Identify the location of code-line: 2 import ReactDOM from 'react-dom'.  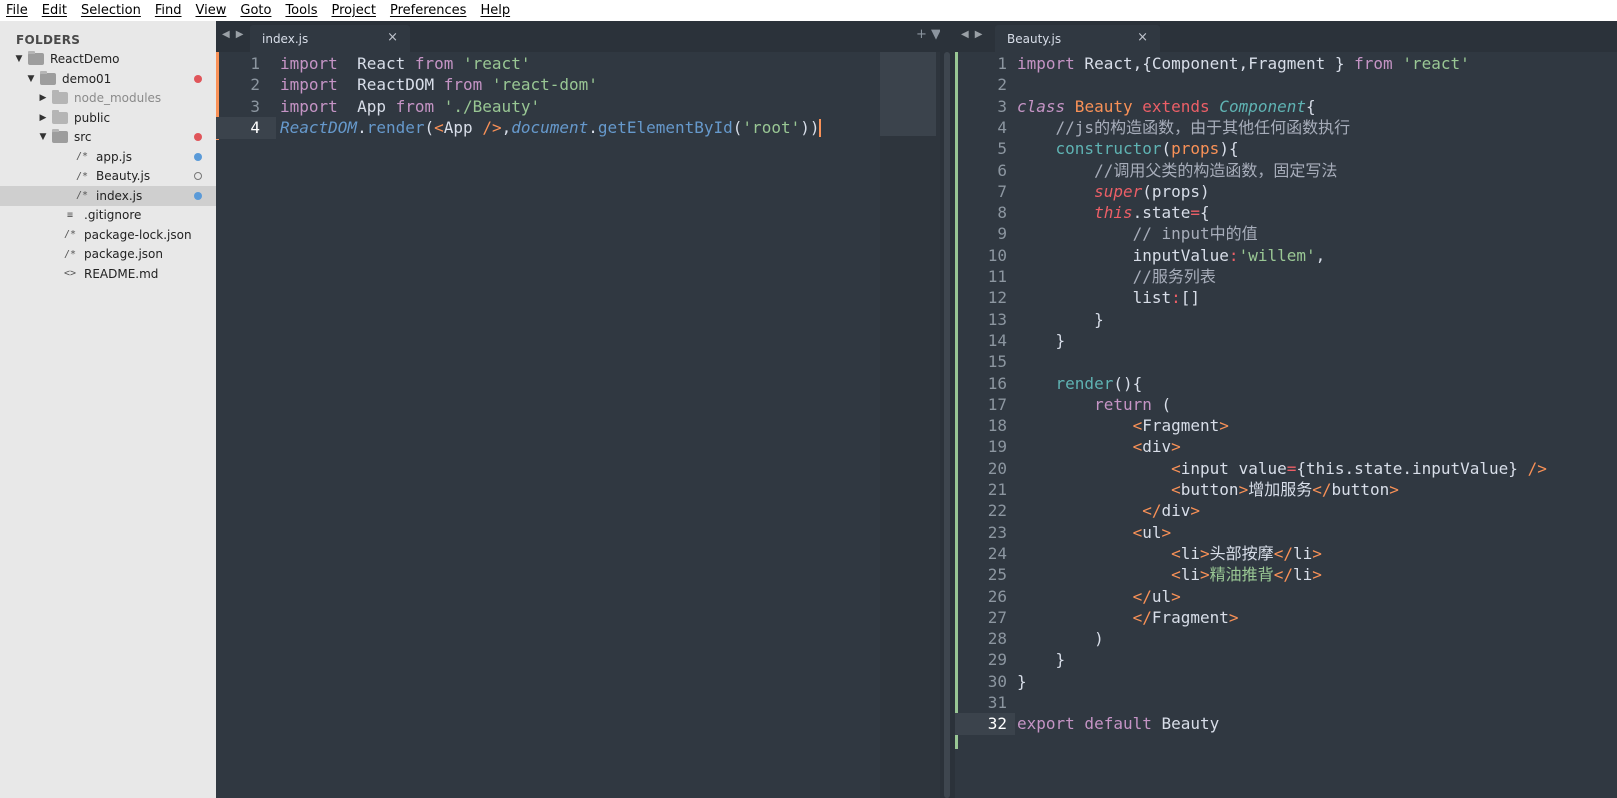
(577, 85).